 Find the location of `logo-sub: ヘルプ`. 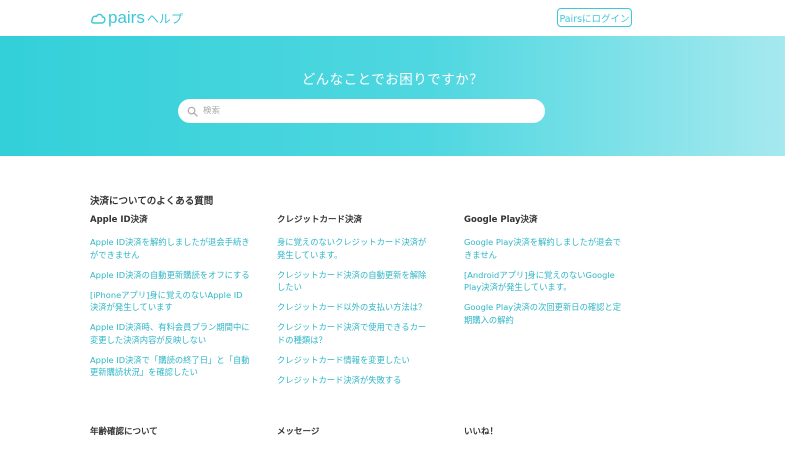

logo-sub: ヘルプ is located at coordinates (164, 18).